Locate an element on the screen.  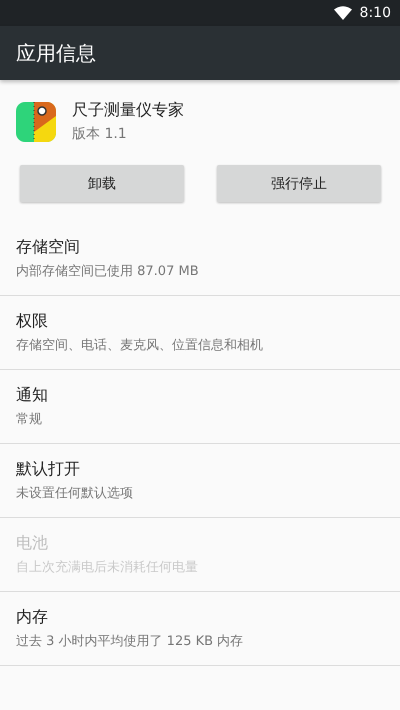
item-summary: 过去 3 小时内平均使用了 125 KB 内存 is located at coordinates (130, 641).